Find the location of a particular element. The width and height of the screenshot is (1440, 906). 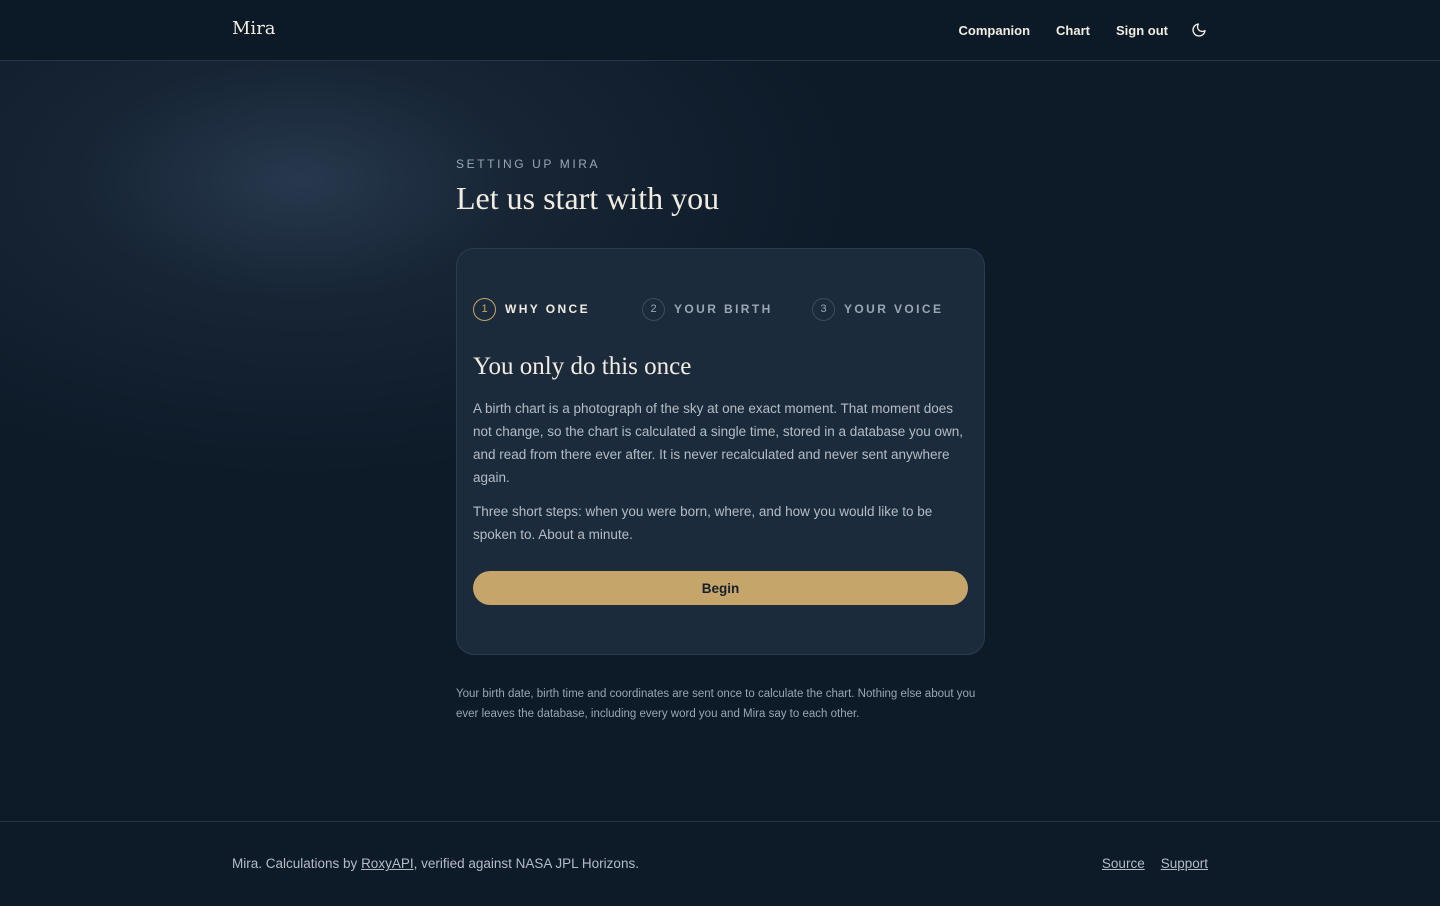

card-heading: You only do this once is located at coordinates (582, 366).